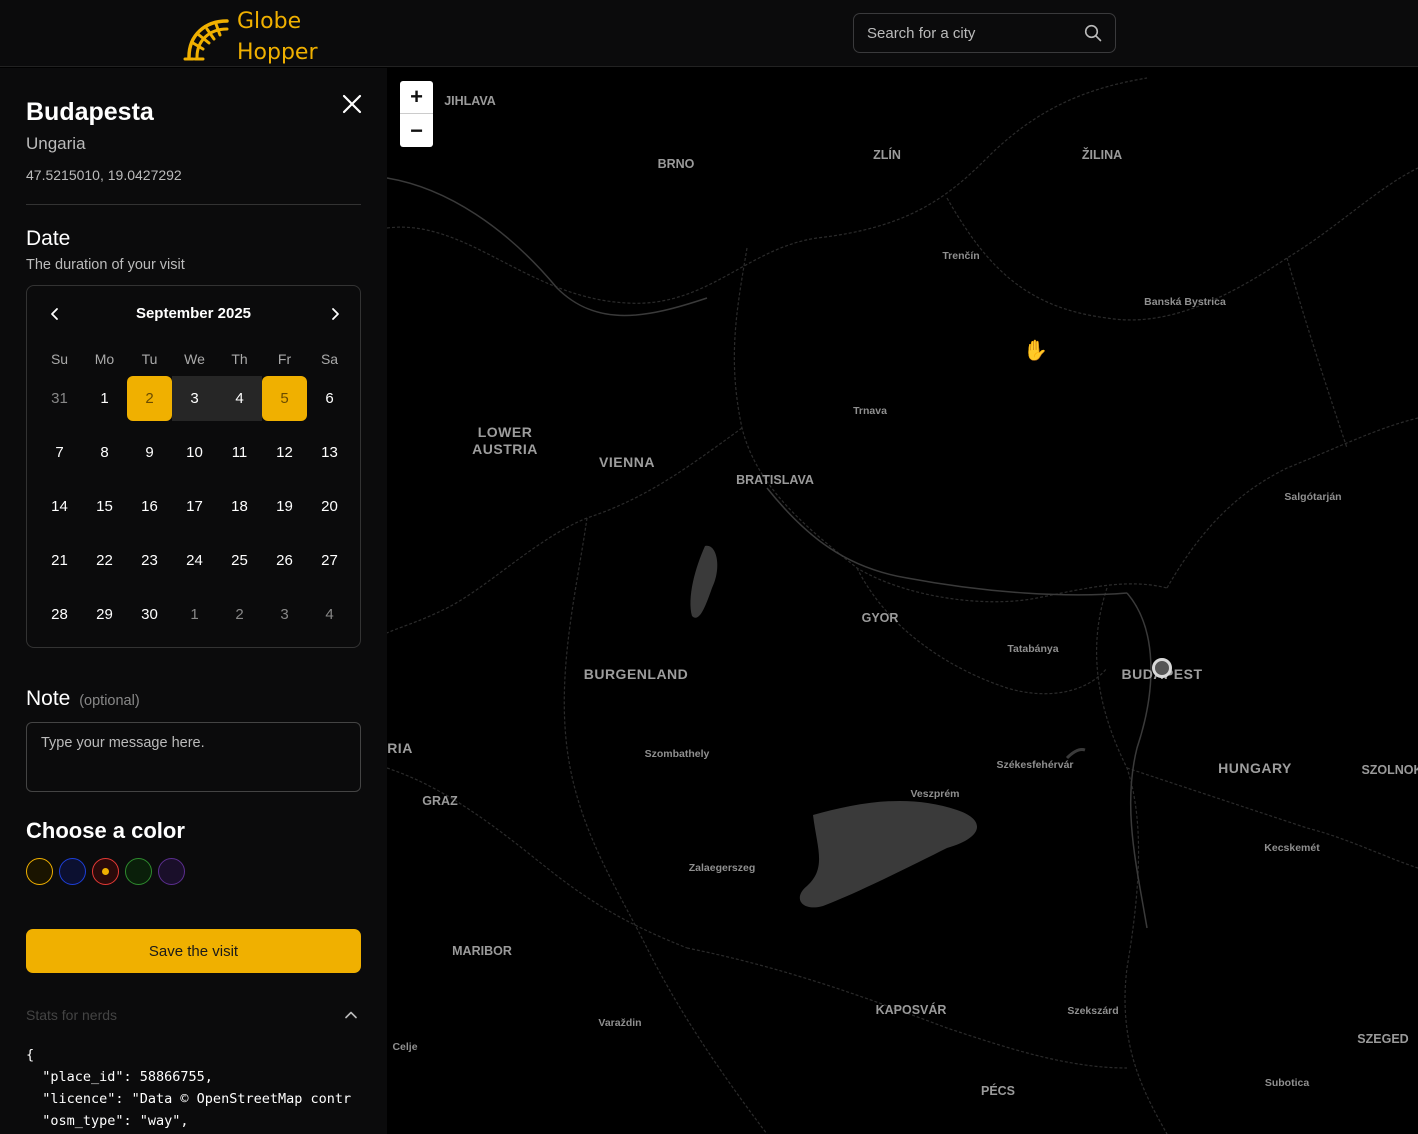 The width and height of the screenshot is (1418, 1134). I want to click on stats-toggle-label: Stats for nerds, so click(71, 1015).